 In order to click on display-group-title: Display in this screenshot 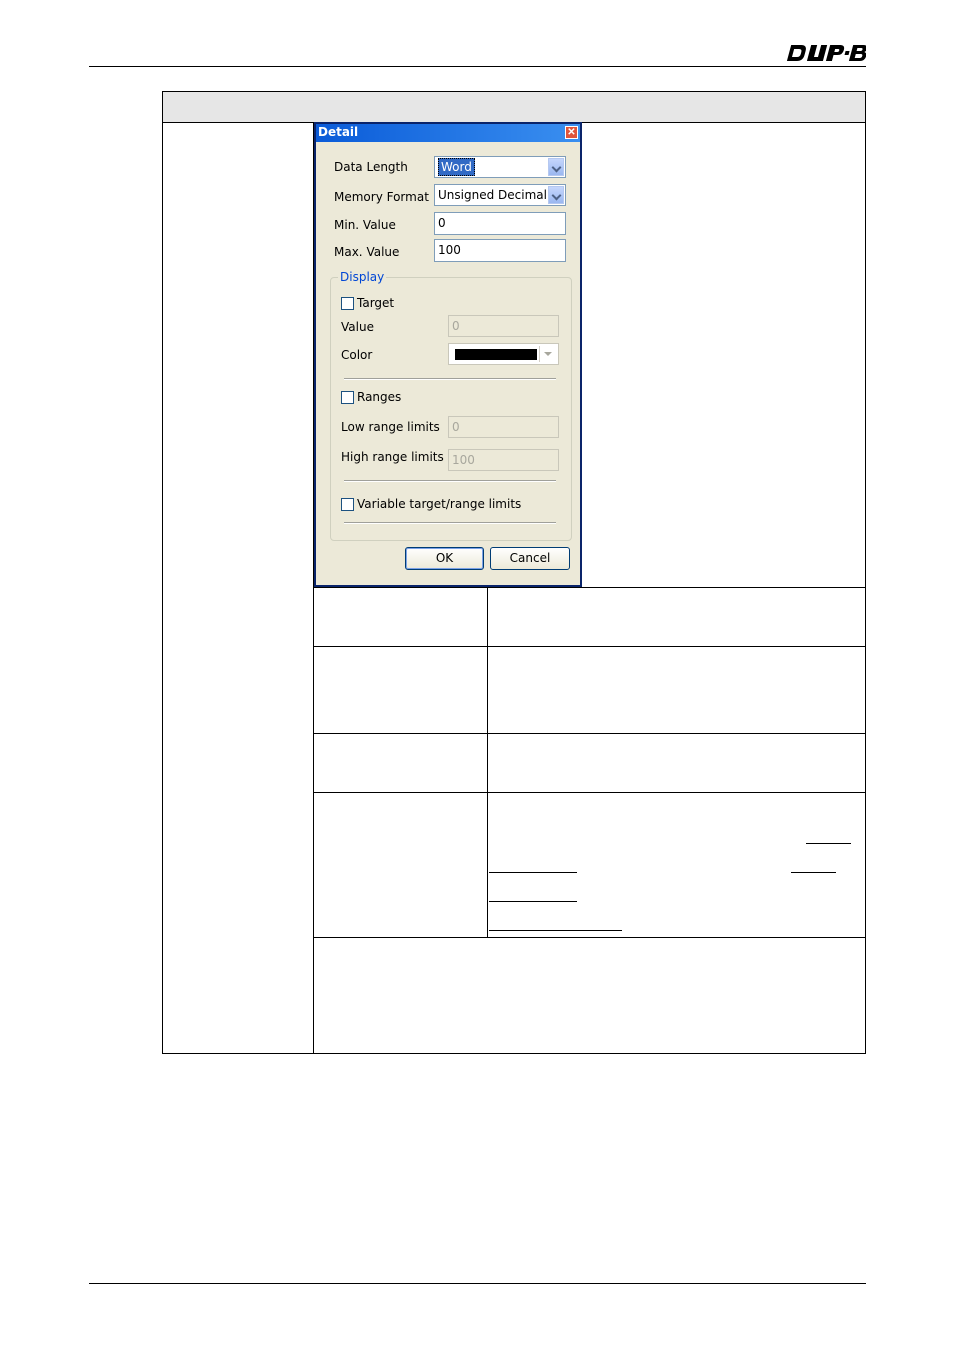, I will do `click(362, 277)`.